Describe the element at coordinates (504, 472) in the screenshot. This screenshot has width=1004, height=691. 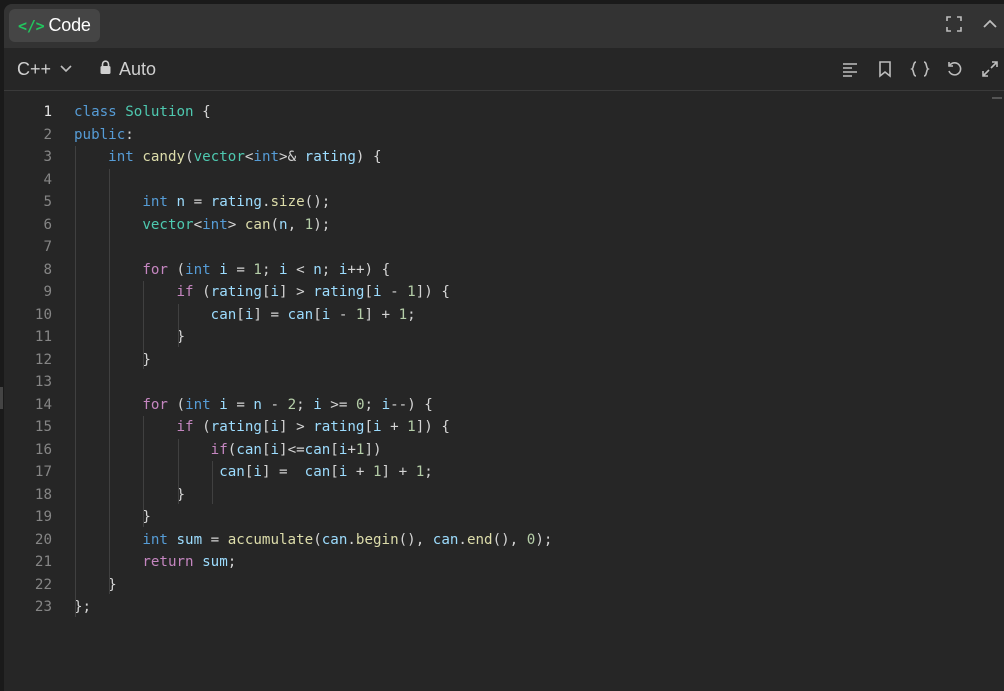
I see `code-line: 17 can[i] = can[i + 1] + 1;` at that location.